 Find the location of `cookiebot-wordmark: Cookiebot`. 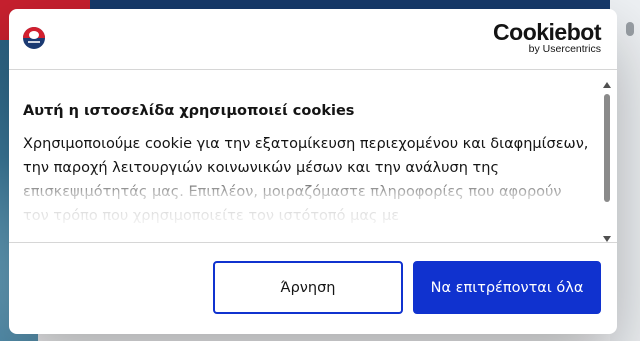

cookiebot-wordmark: Cookiebot is located at coordinates (547, 32).